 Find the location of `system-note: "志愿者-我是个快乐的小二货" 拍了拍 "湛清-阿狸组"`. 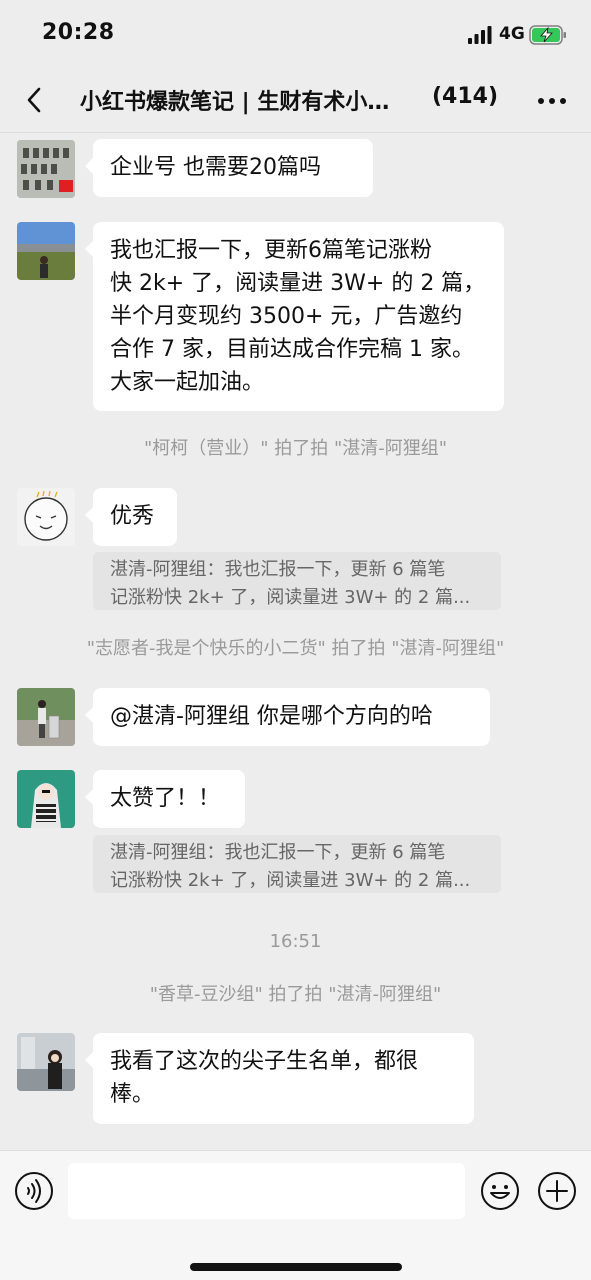

system-note: "志愿者-我是个快乐的小二货" 拍了拍 "湛清-阿狸组" is located at coordinates (295, 648).